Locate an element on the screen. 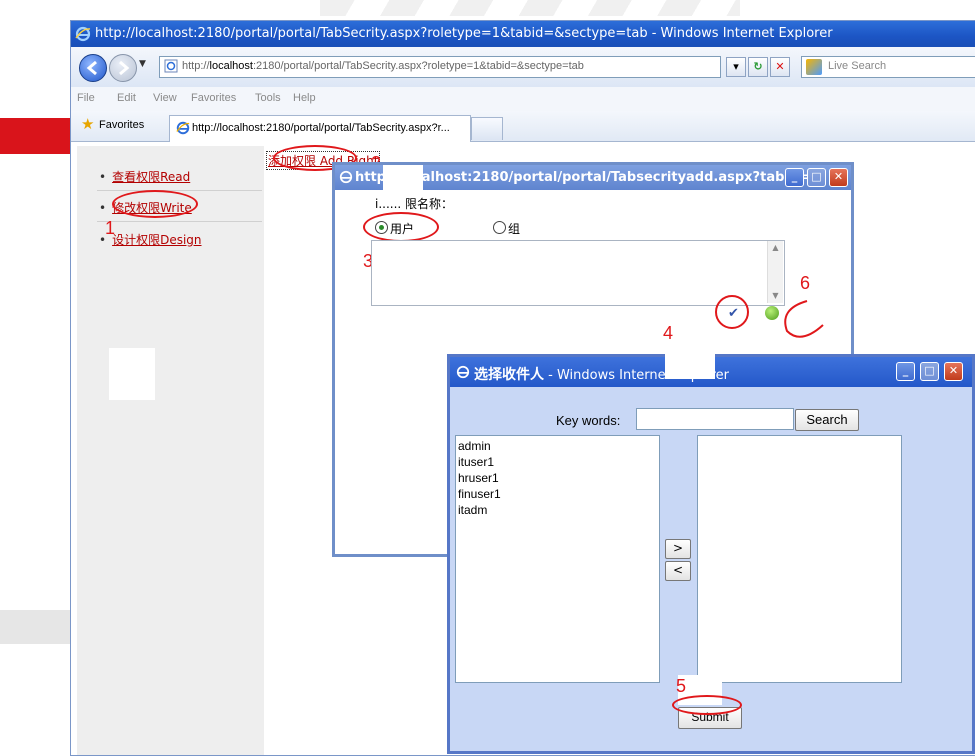  selected-users-list is located at coordinates (799, 559).